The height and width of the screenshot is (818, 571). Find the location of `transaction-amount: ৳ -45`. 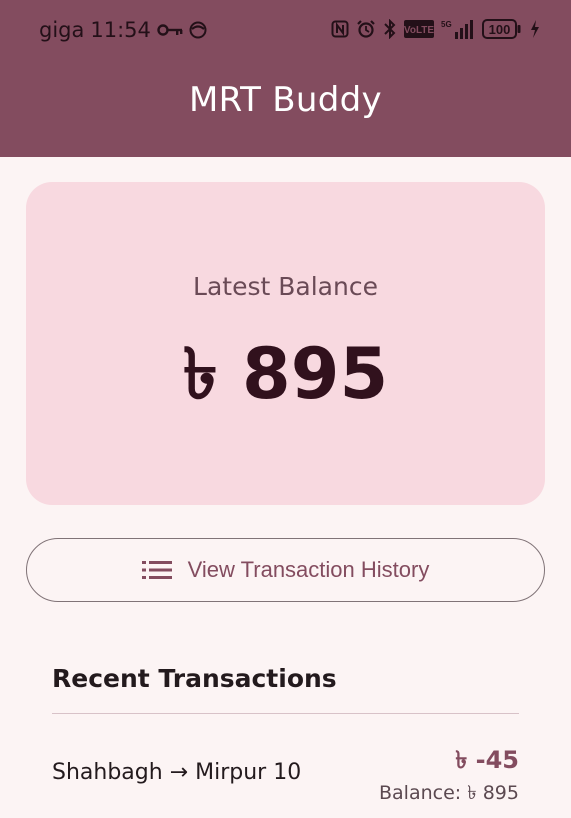

transaction-amount: ৳ -45 is located at coordinates (487, 760).